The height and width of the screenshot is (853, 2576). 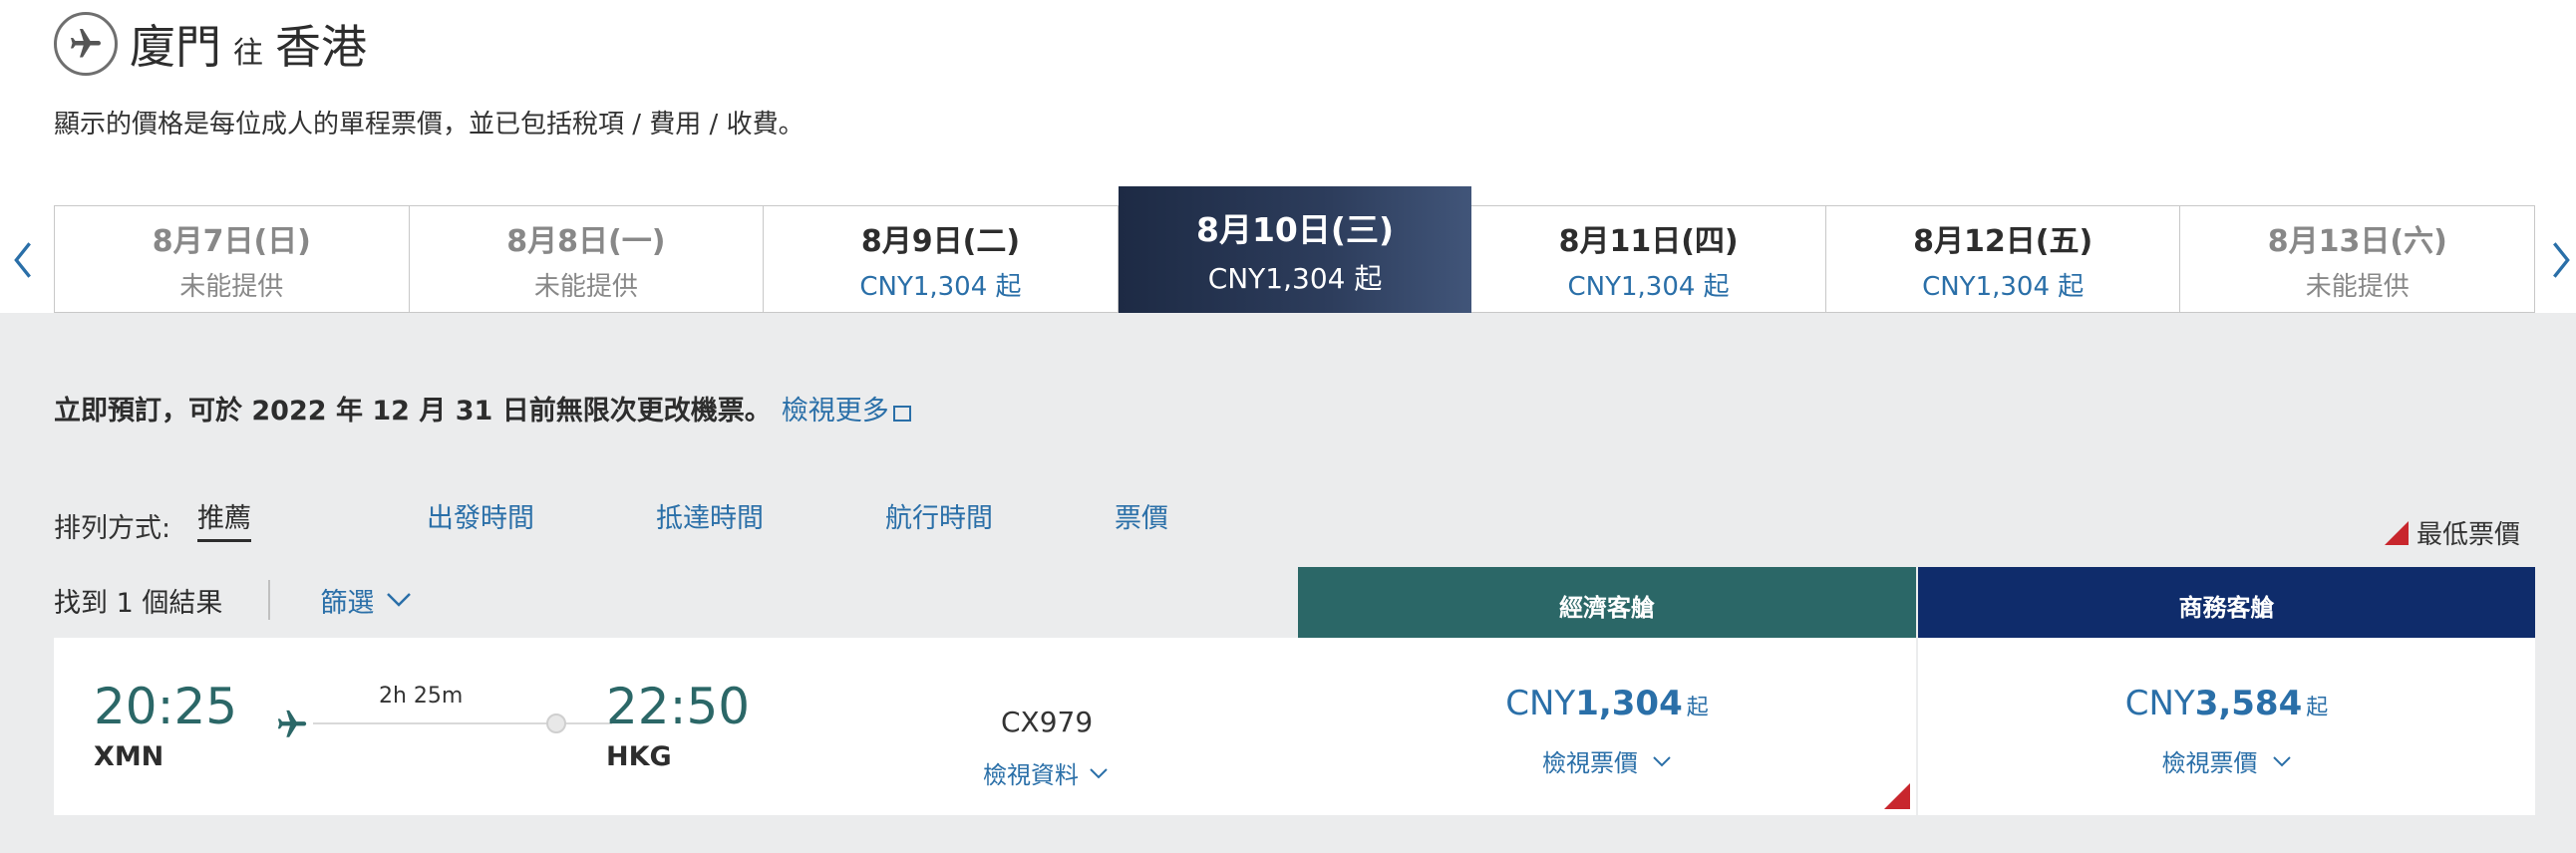 What do you see at coordinates (138, 603) in the screenshot?
I see `results-count: 找到 1 個結果` at bounding box center [138, 603].